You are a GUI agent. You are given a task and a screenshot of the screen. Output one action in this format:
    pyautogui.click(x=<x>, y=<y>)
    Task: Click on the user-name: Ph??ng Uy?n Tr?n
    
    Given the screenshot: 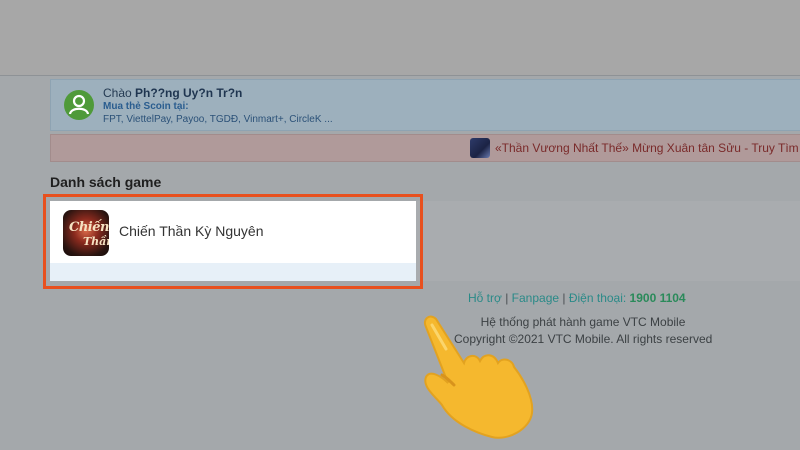 What is the action you would take?
    pyautogui.click(x=189, y=93)
    